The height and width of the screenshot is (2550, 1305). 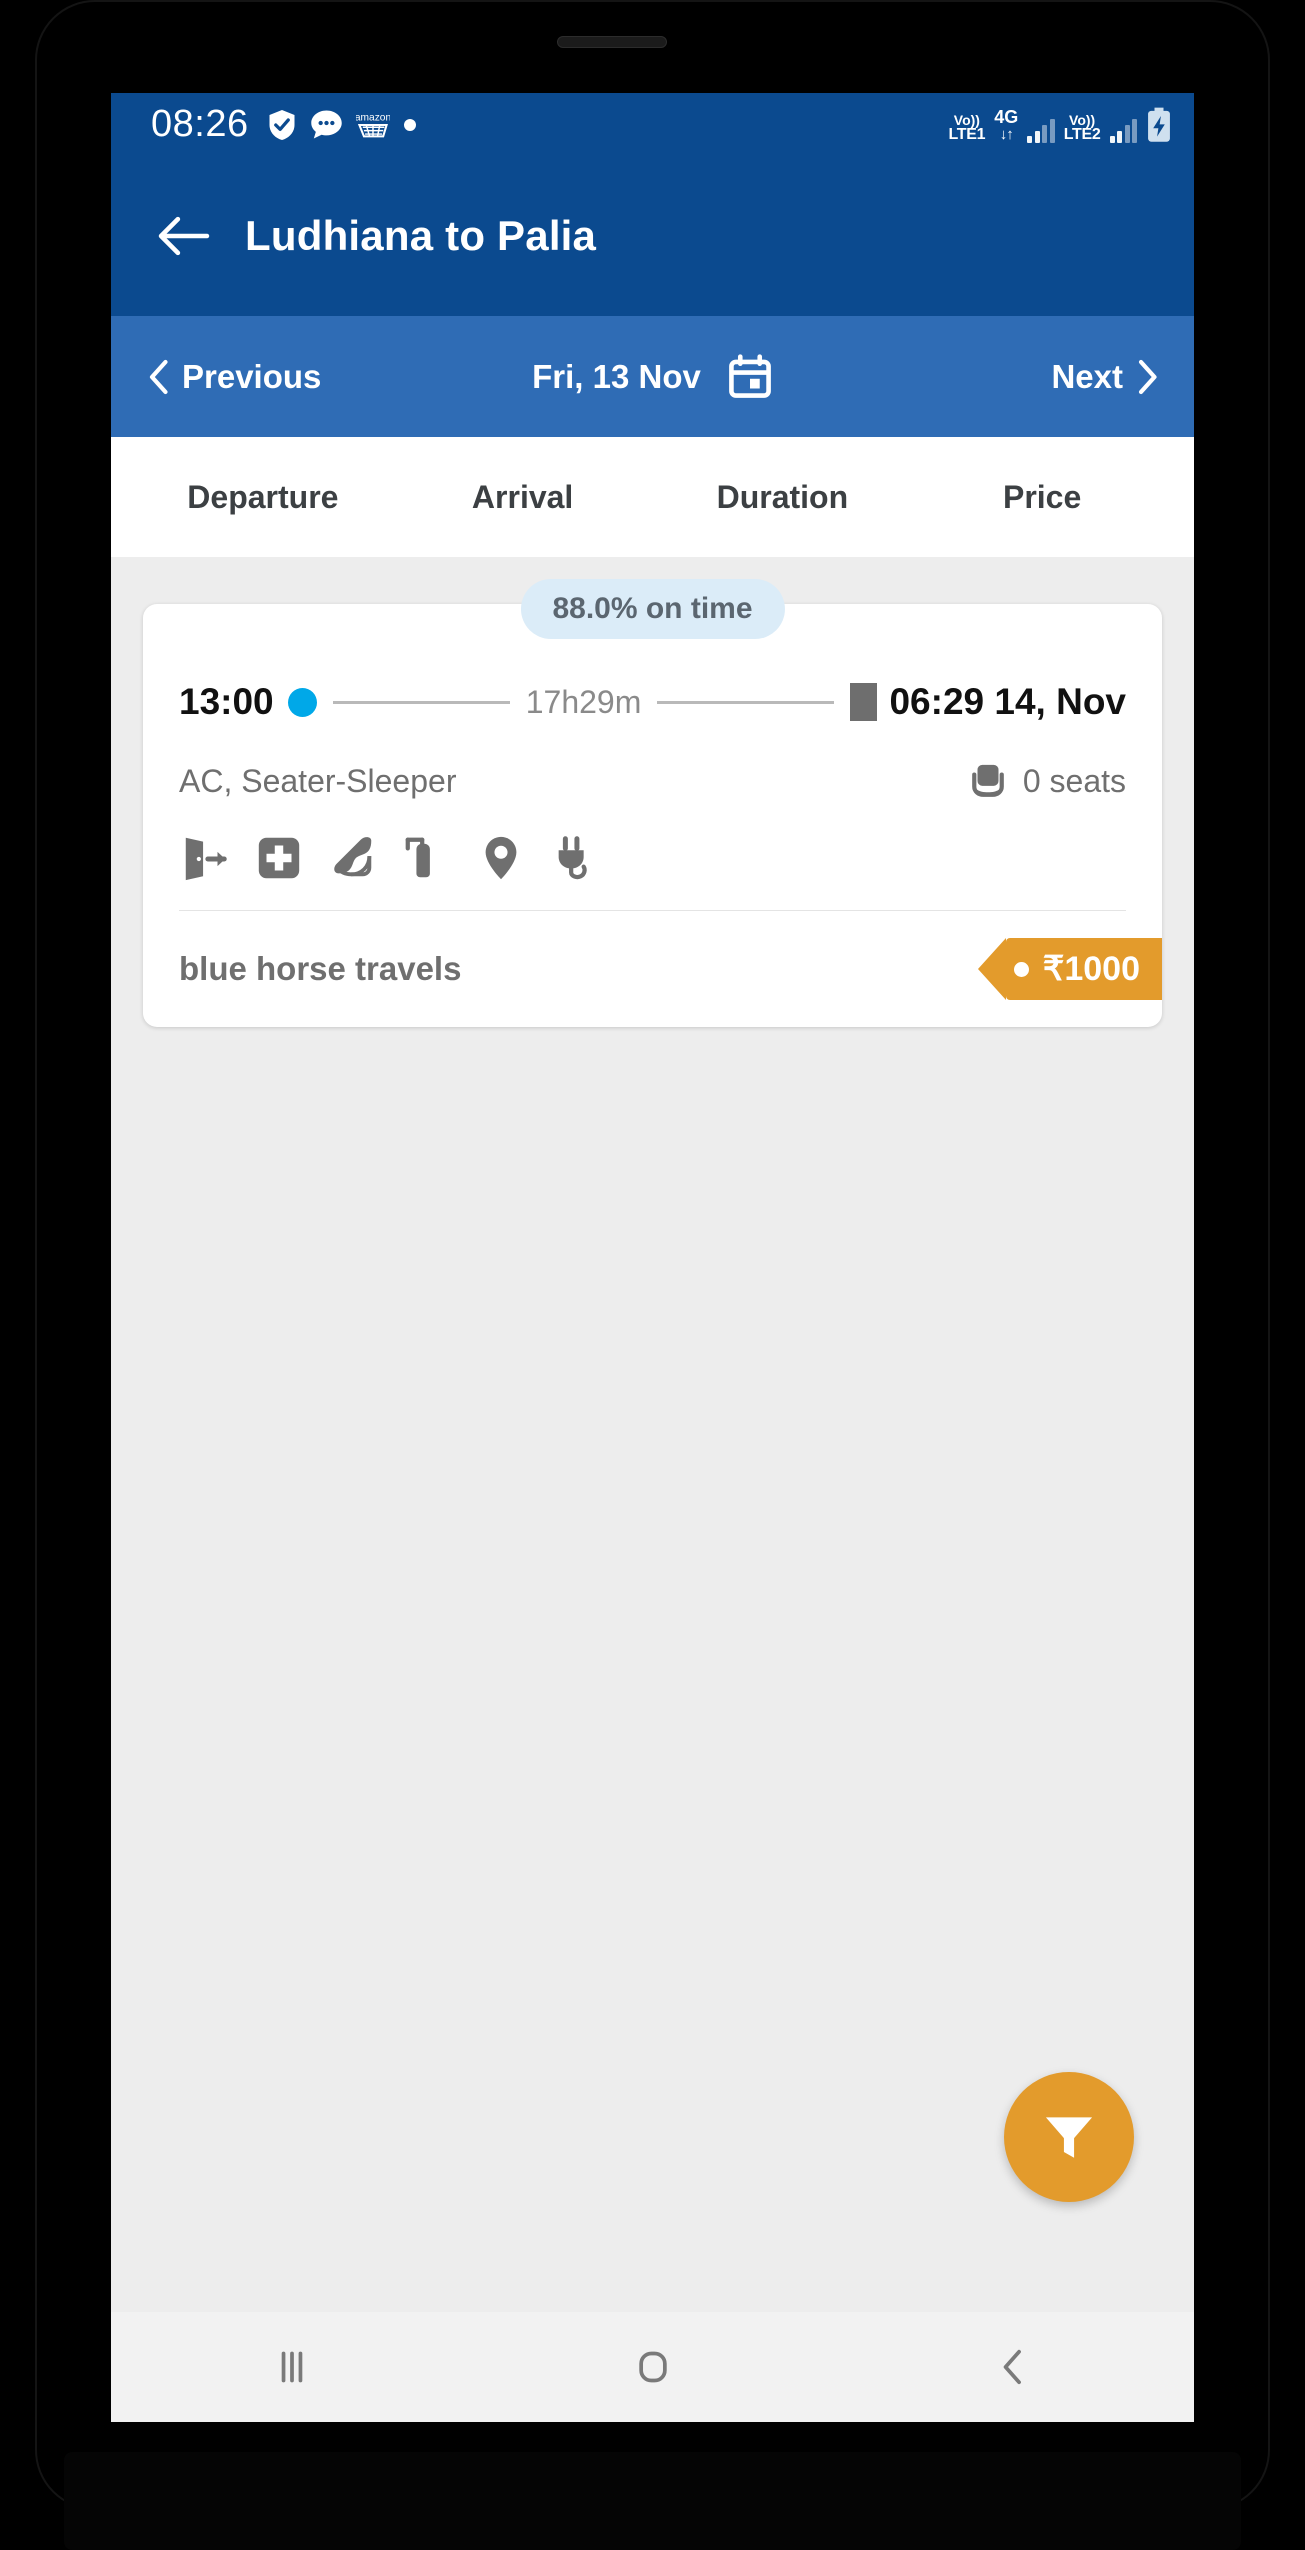 I want to click on bus-type-label: AC, Seater-Sleeper, so click(x=318, y=780).